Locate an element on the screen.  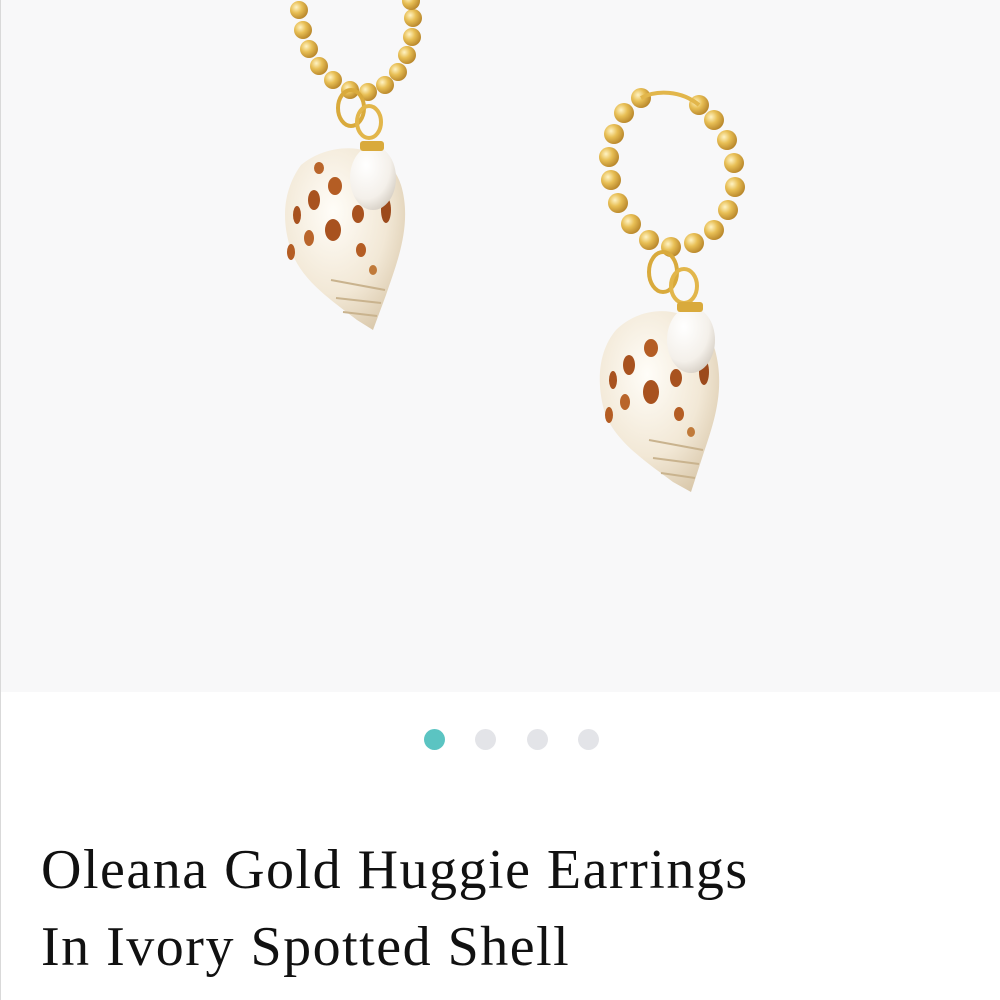
pearl-right is located at coordinates (691, 340).